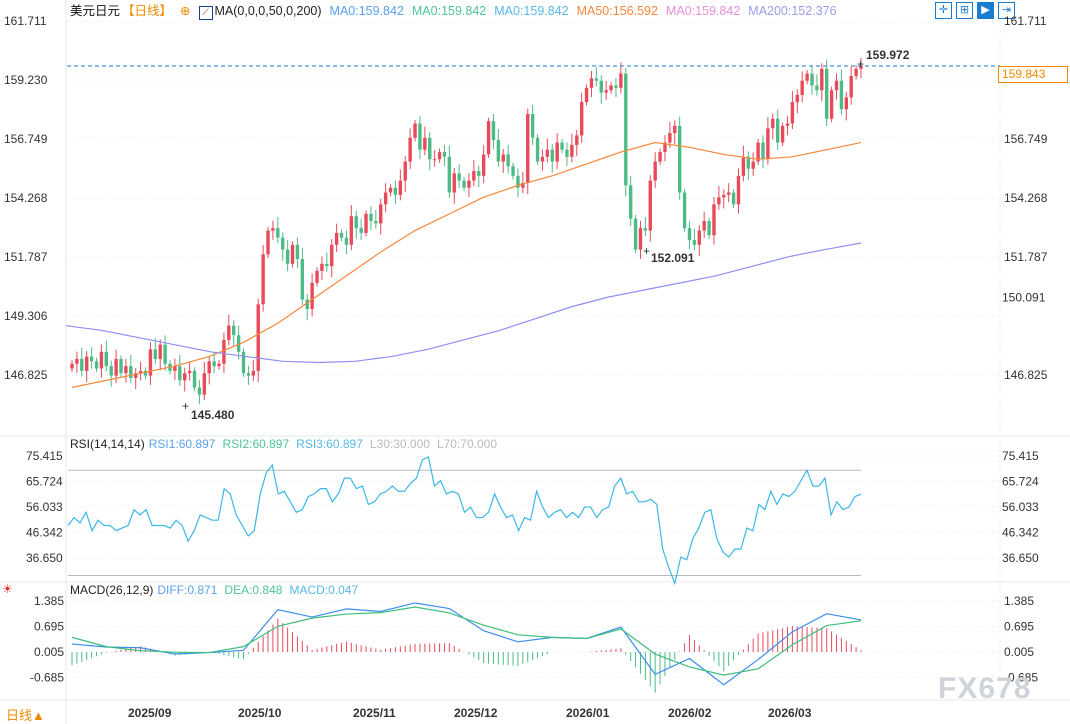  Describe the element at coordinates (1033, 74) in the screenshot. I see `current-price-label: 159.843` at that location.